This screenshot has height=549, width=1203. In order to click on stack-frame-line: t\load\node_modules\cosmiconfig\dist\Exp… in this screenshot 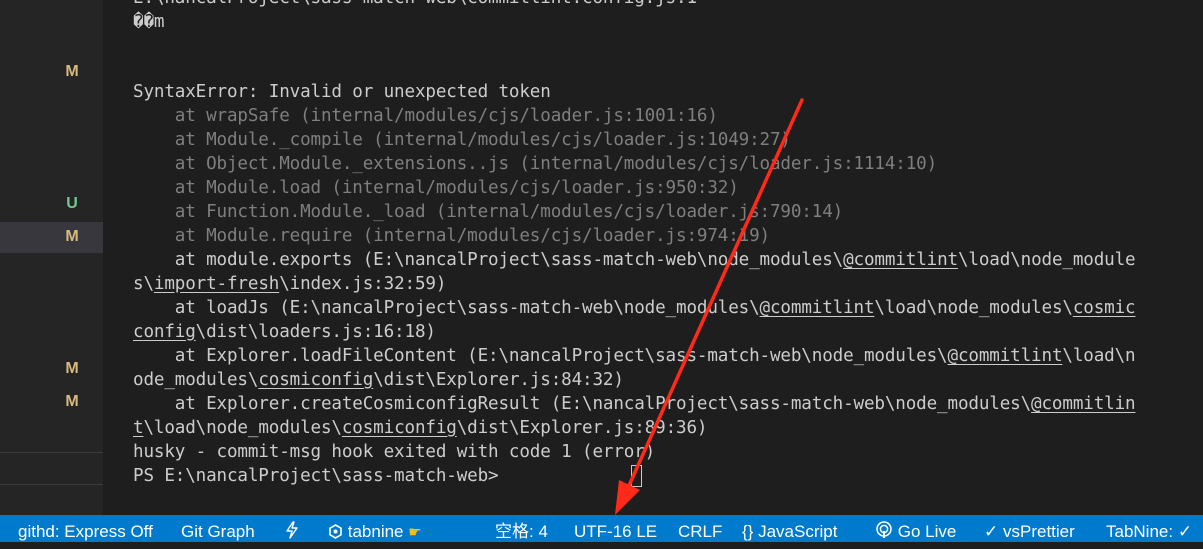, I will do `click(420, 428)`.